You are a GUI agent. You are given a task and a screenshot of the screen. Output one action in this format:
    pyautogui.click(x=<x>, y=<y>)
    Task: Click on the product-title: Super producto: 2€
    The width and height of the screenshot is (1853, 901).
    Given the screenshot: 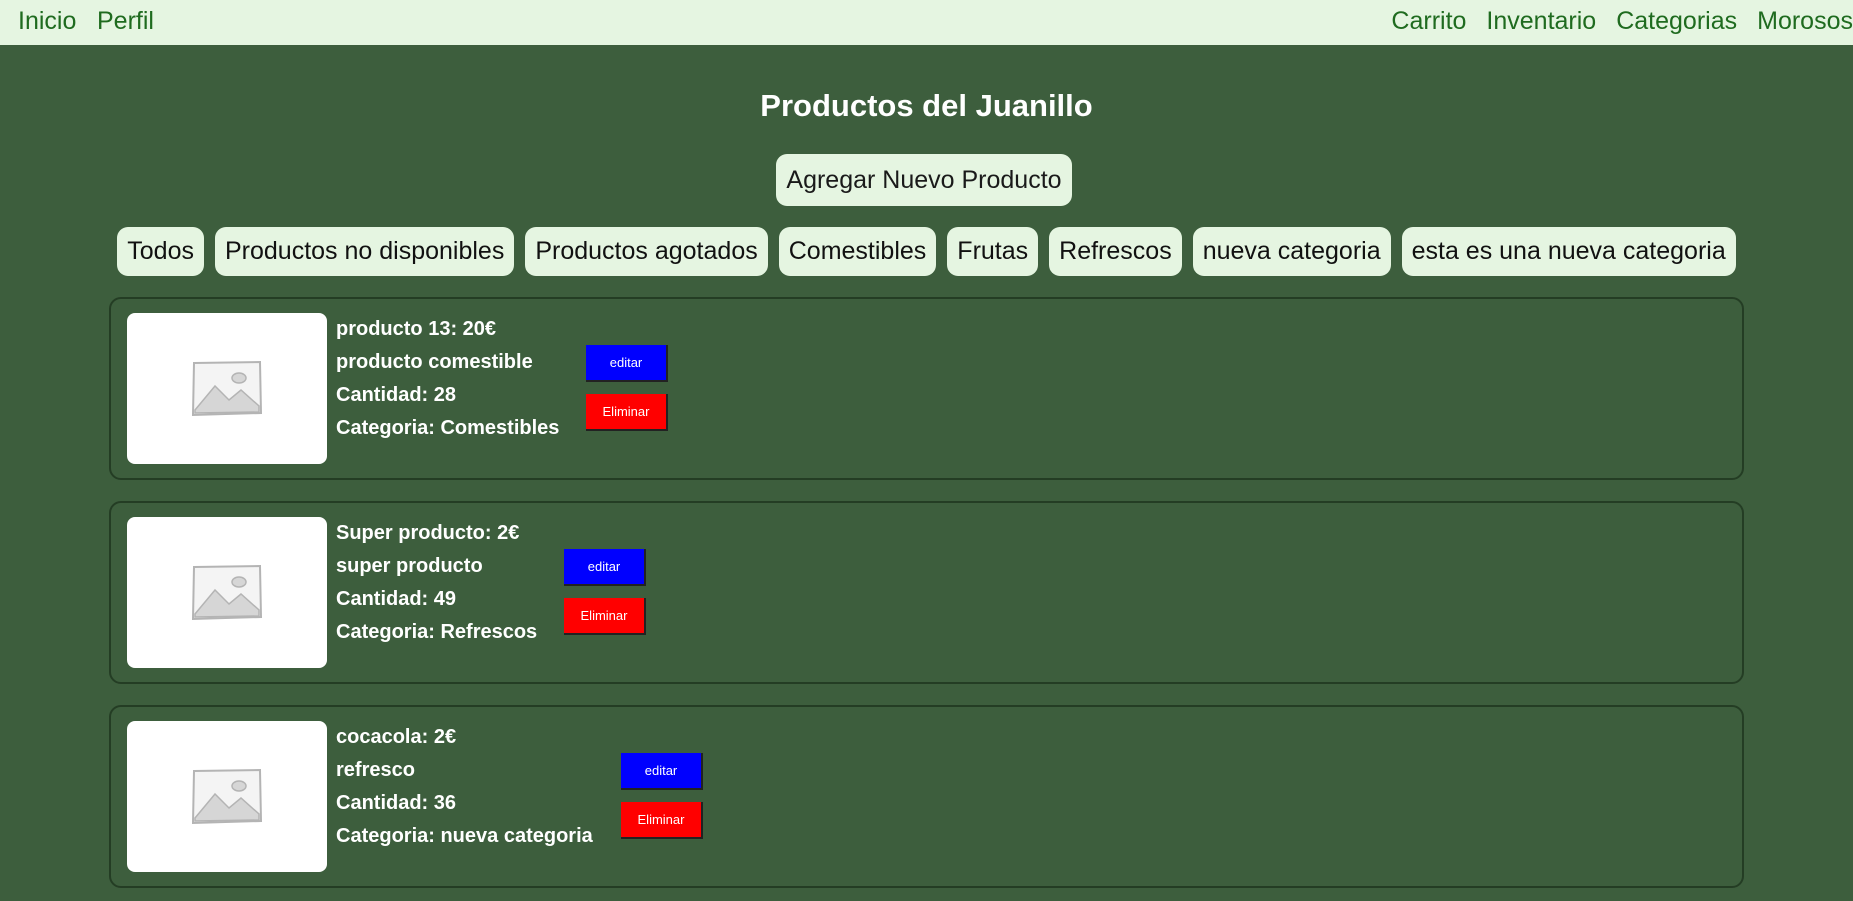 What is the action you would take?
    pyautogui.click(x=428, y=533)
    